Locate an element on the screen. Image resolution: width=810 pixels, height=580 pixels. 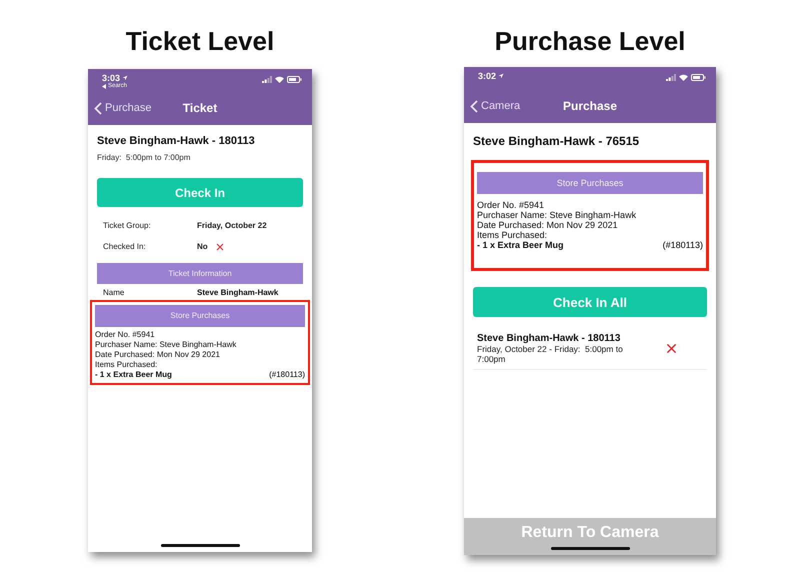
info-label: Name is located at coordinates (114, 292).